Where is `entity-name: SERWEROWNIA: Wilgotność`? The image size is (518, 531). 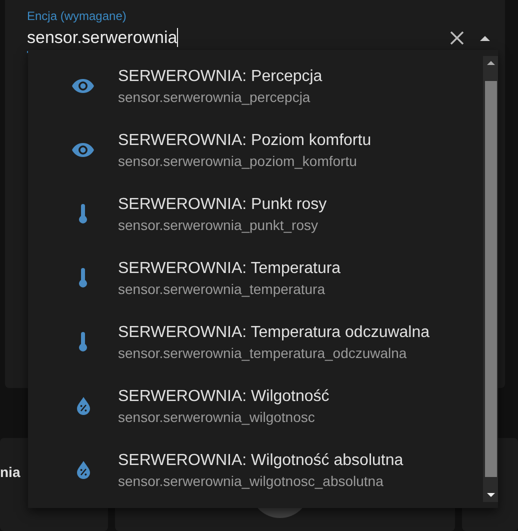
entity-name: SERWEROWNIA: Wilgotność is located at coordinates (224, 397).